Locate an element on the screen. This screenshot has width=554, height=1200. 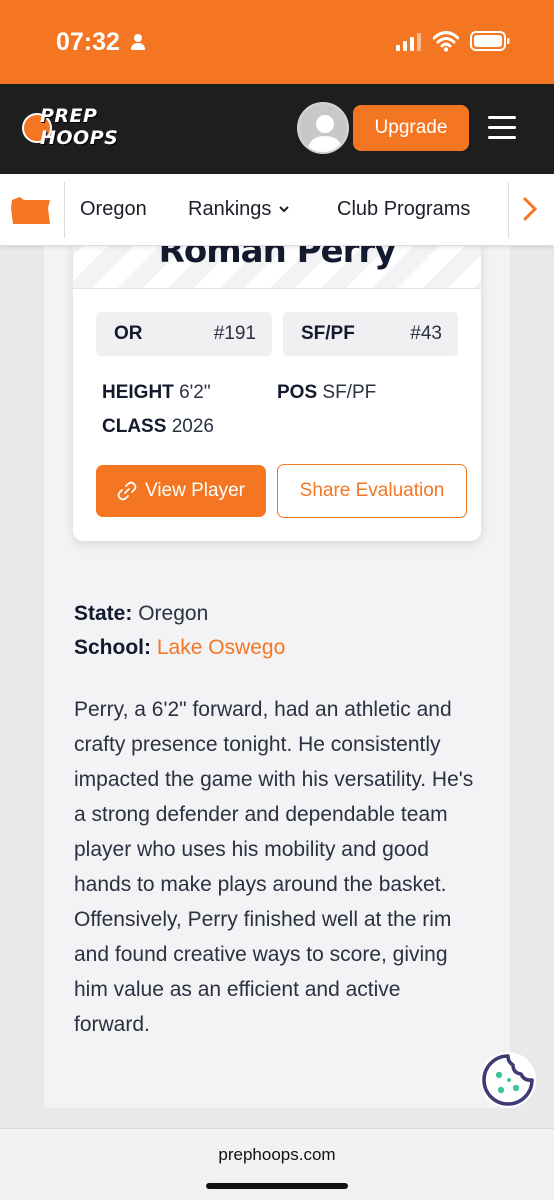
state-rank-label: OR is located at coordinates (128, 333).